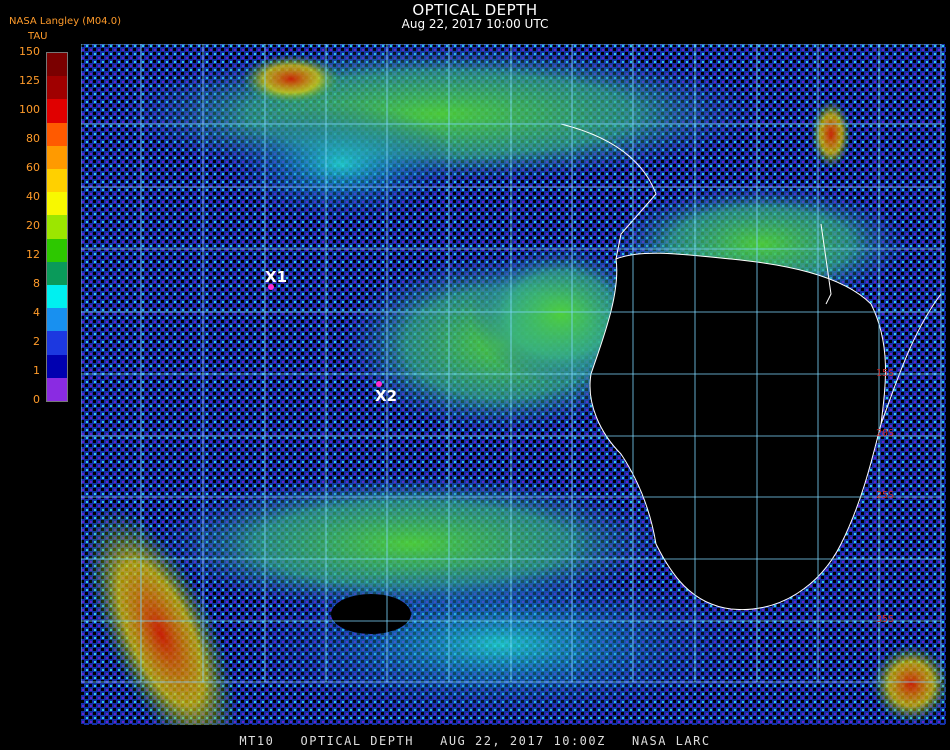 The height and width of the screenshot is (750, 950). I want to click on source-label: NASA Langley (M04.0), so click(65, 21).